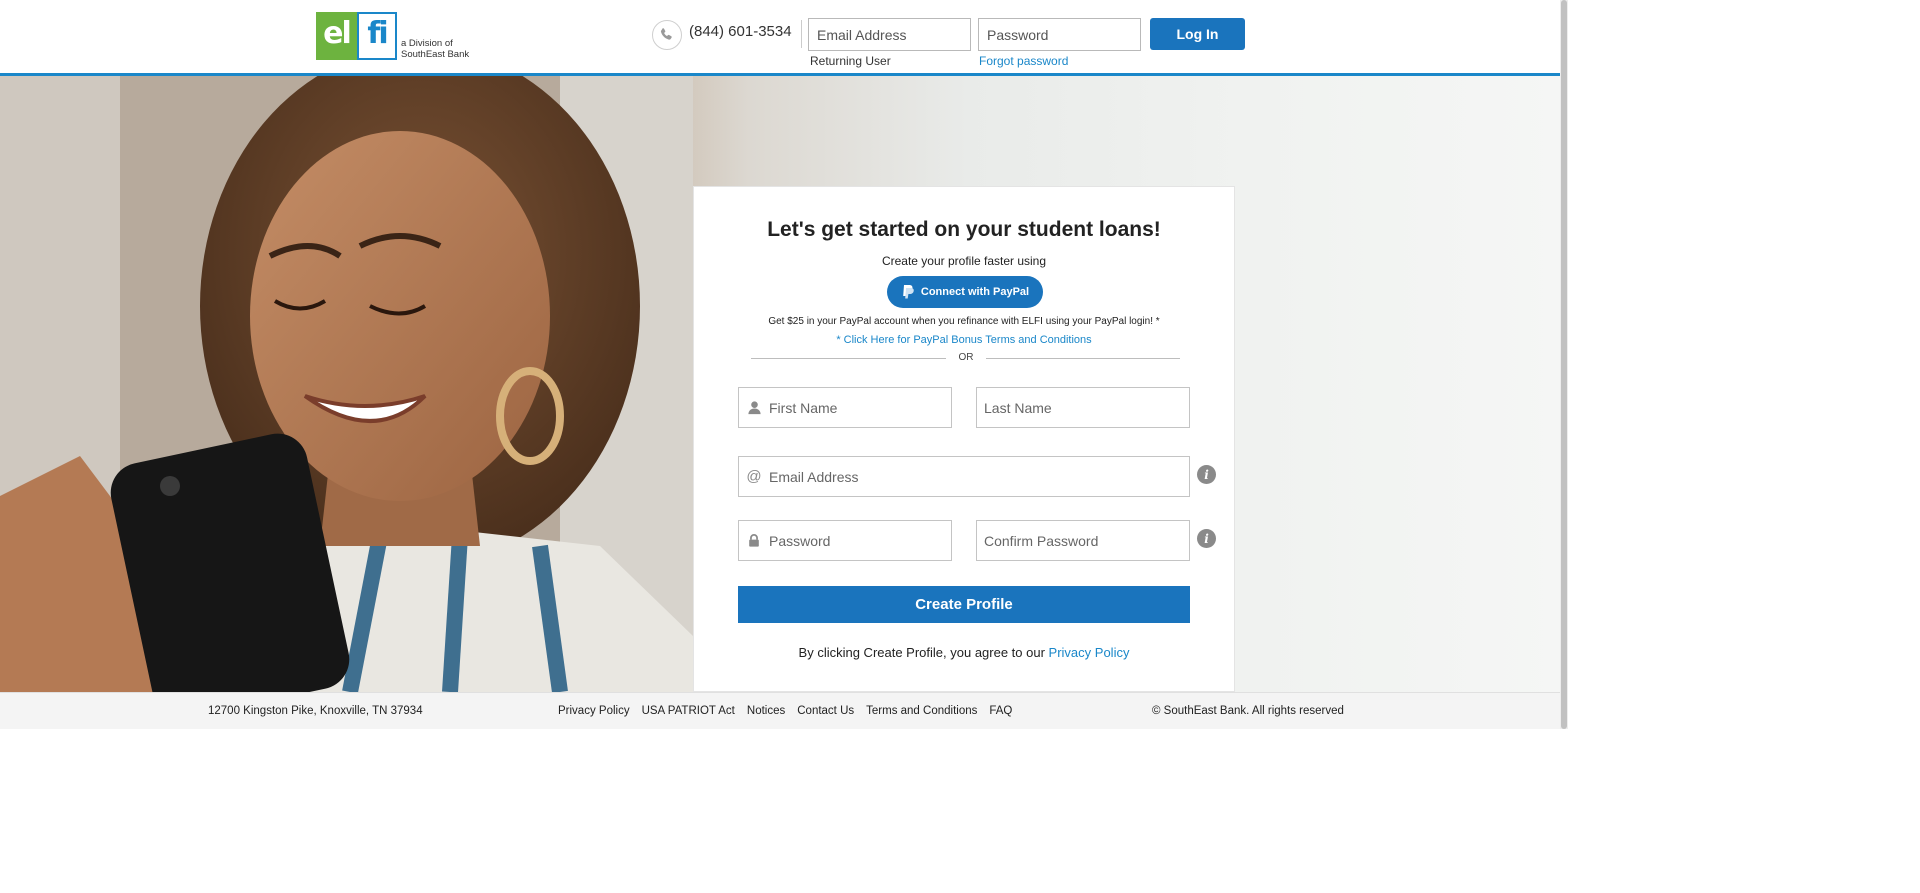 This screenshot has width=1920, height=893. I want to click on phone-icon-svg, so click(666, 34).